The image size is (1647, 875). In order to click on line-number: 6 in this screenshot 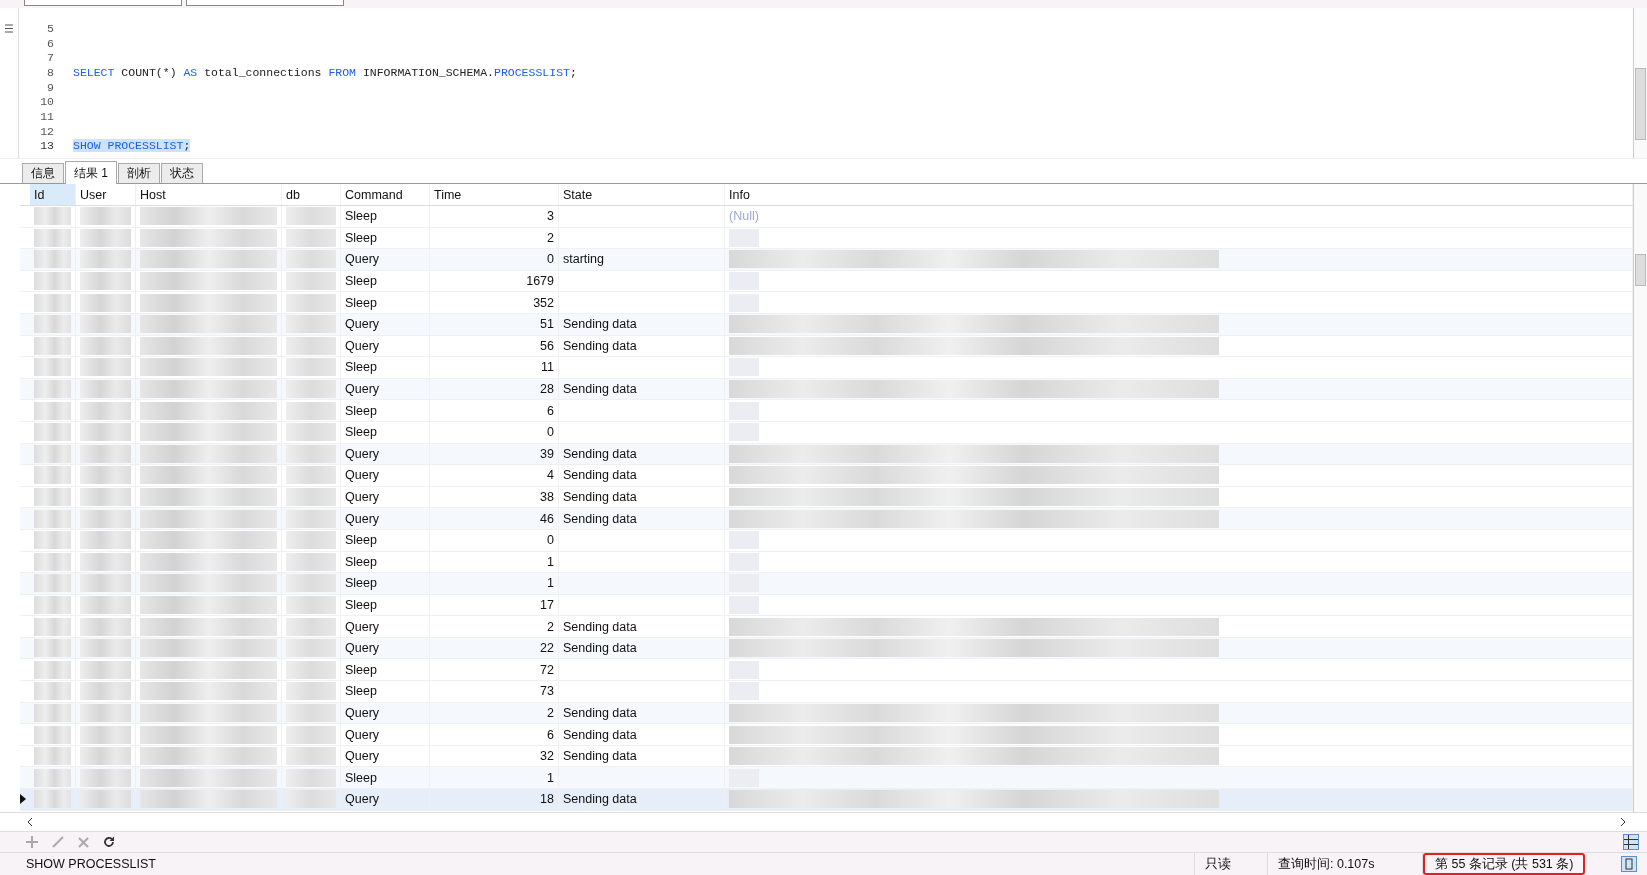, I will do `click(50, 43)`.